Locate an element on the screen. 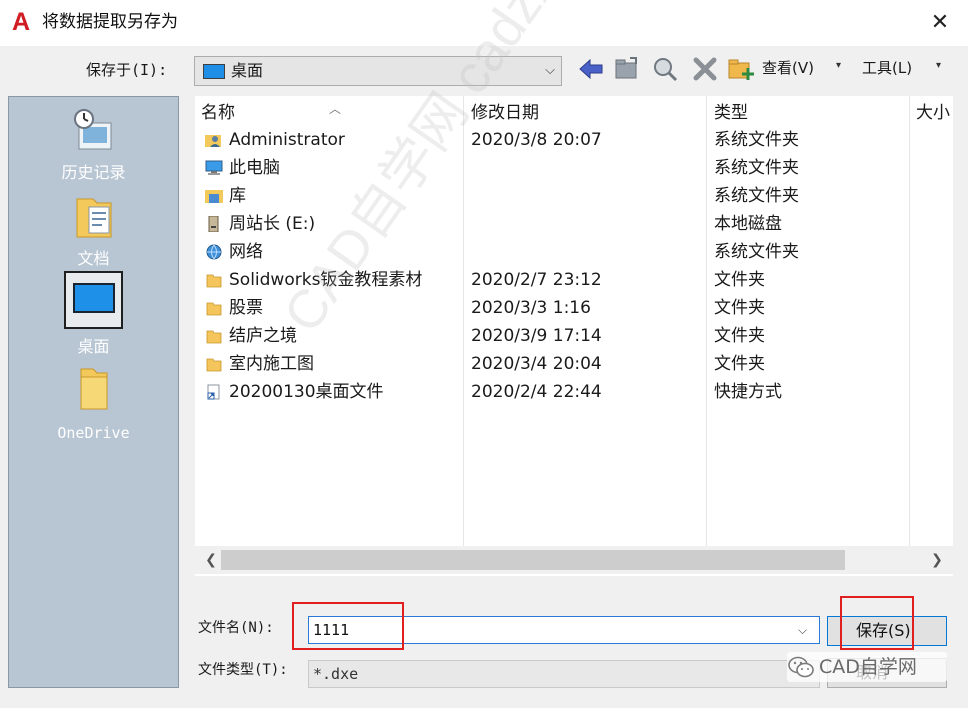 Image resolution: width=968 pixels, height=708 pixels. file-row: 此电脑 系统文件夹 is located at coordinates (574, 168).